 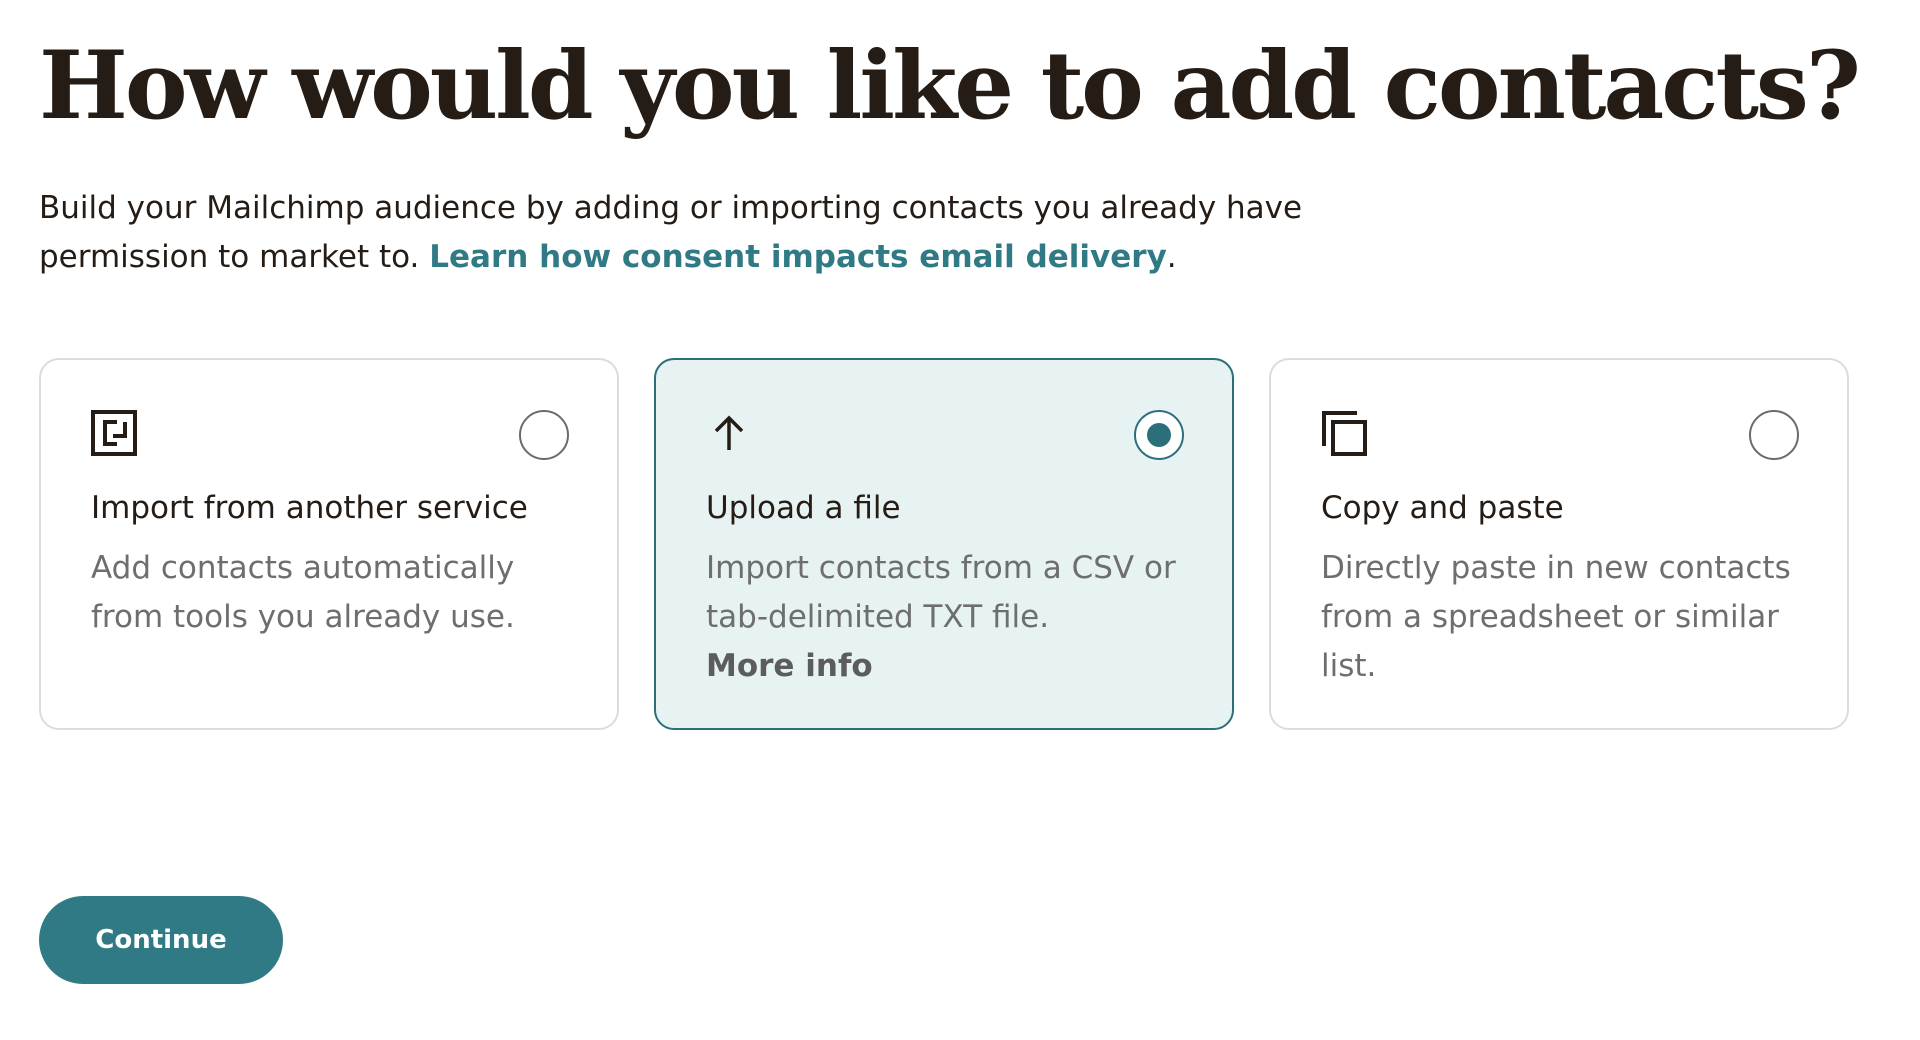 What do you see at coordinates (798, 257) in the screenshot?
I see `consent-learn-more-link: Learn how consent impacts email delivery` at bounding box center [798, 257].